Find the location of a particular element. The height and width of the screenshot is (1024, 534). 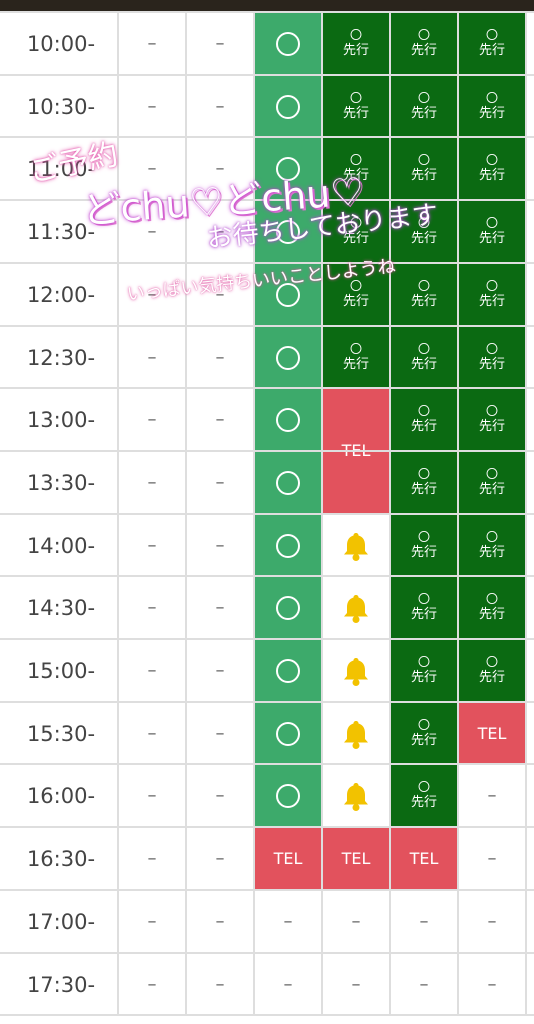

time-label: 11:30- is located at coordinates (61, 231).